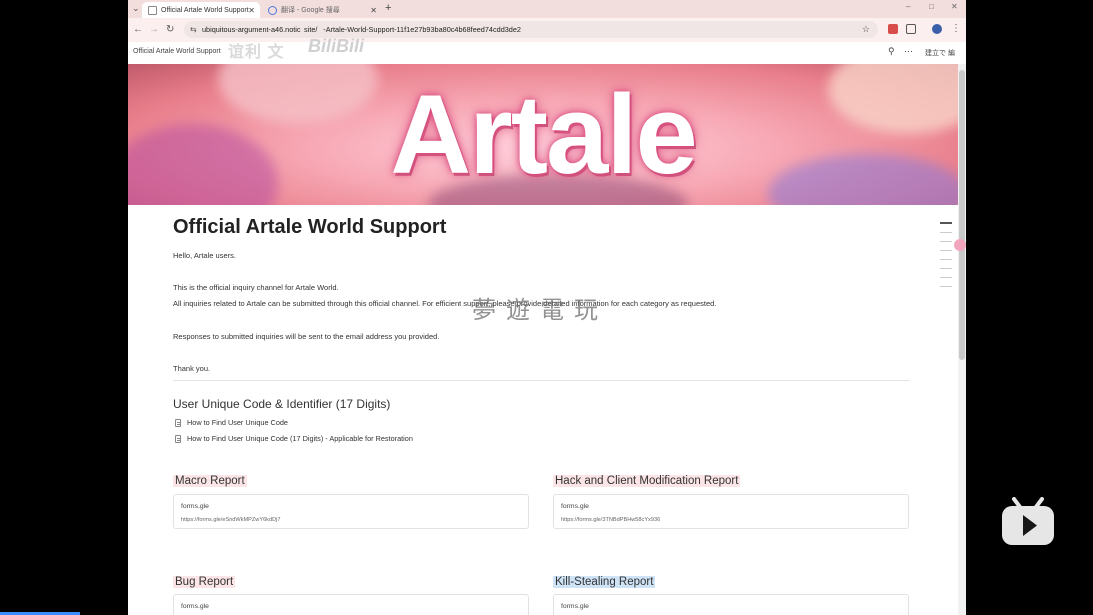 The image size is (1093, 615). I want to click on bilibili-play-icon, so click(1028, 521).